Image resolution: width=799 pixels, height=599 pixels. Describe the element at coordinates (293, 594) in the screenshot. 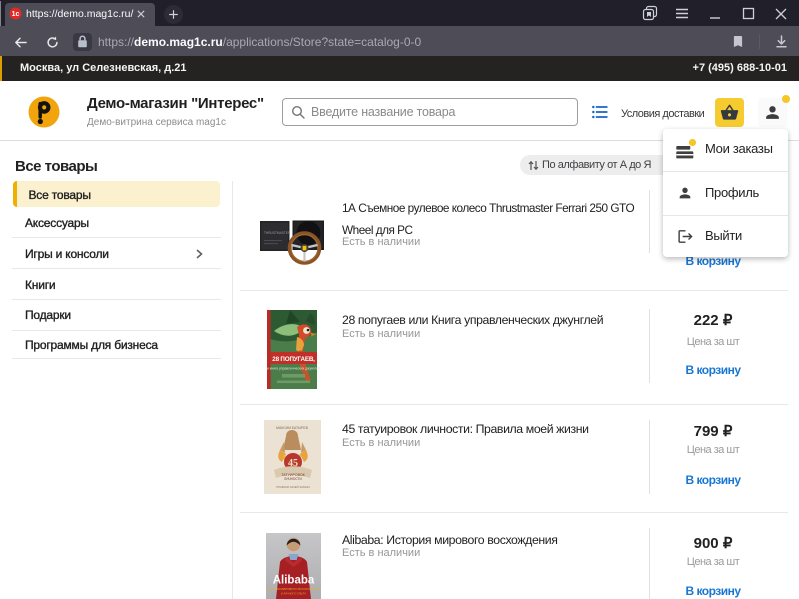

I see `svg-text: И ЛИЧНОГО ОПЫТА` at that location.